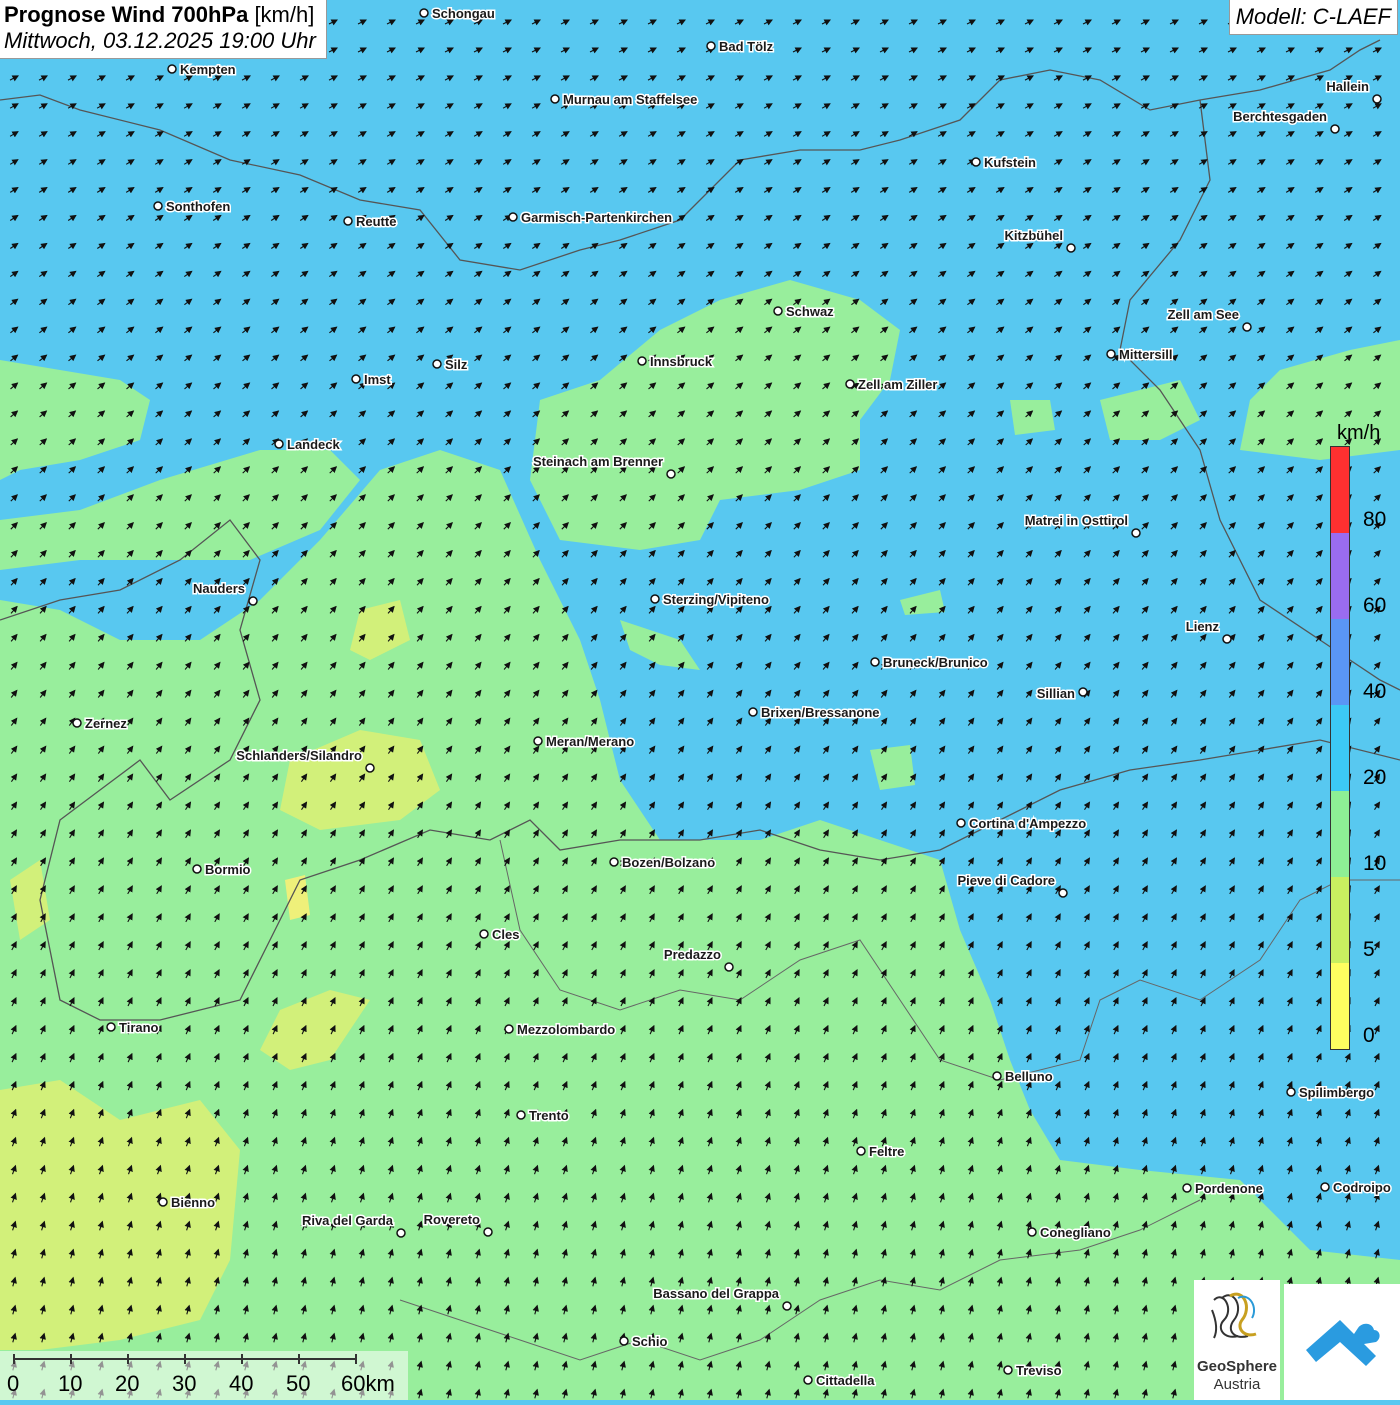 The width and height of the screenshot is (1400, 1405). I want to click on brand-line2: Austria, so click(1237, 1384).